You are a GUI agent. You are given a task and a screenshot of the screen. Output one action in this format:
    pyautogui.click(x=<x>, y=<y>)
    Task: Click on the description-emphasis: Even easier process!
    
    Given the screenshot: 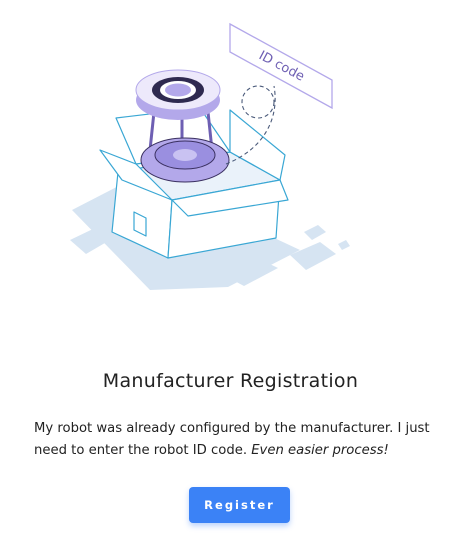 What is the action you would take?
    pyautogui.click(x=320, y=450)
    